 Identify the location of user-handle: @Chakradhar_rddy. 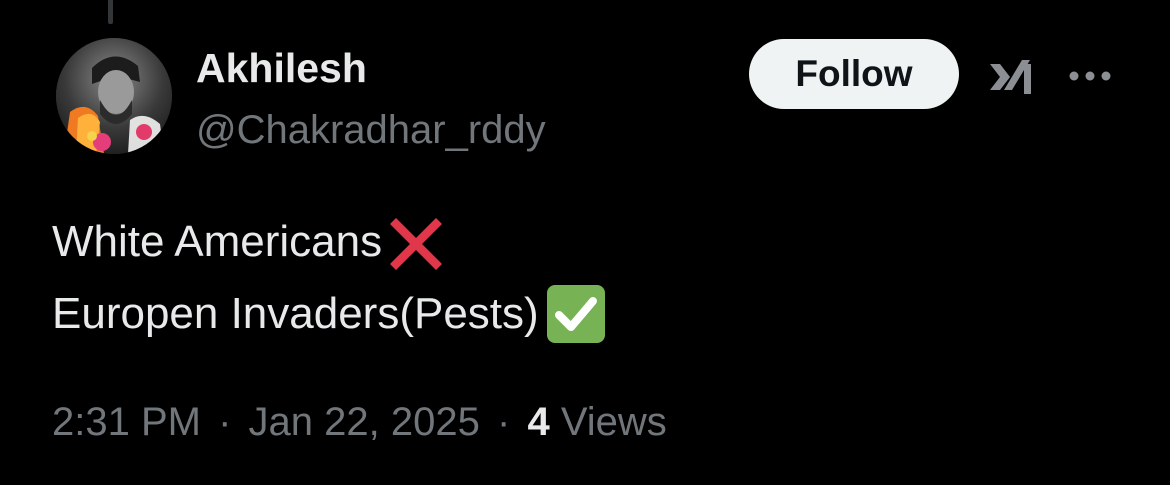
(371, 130).